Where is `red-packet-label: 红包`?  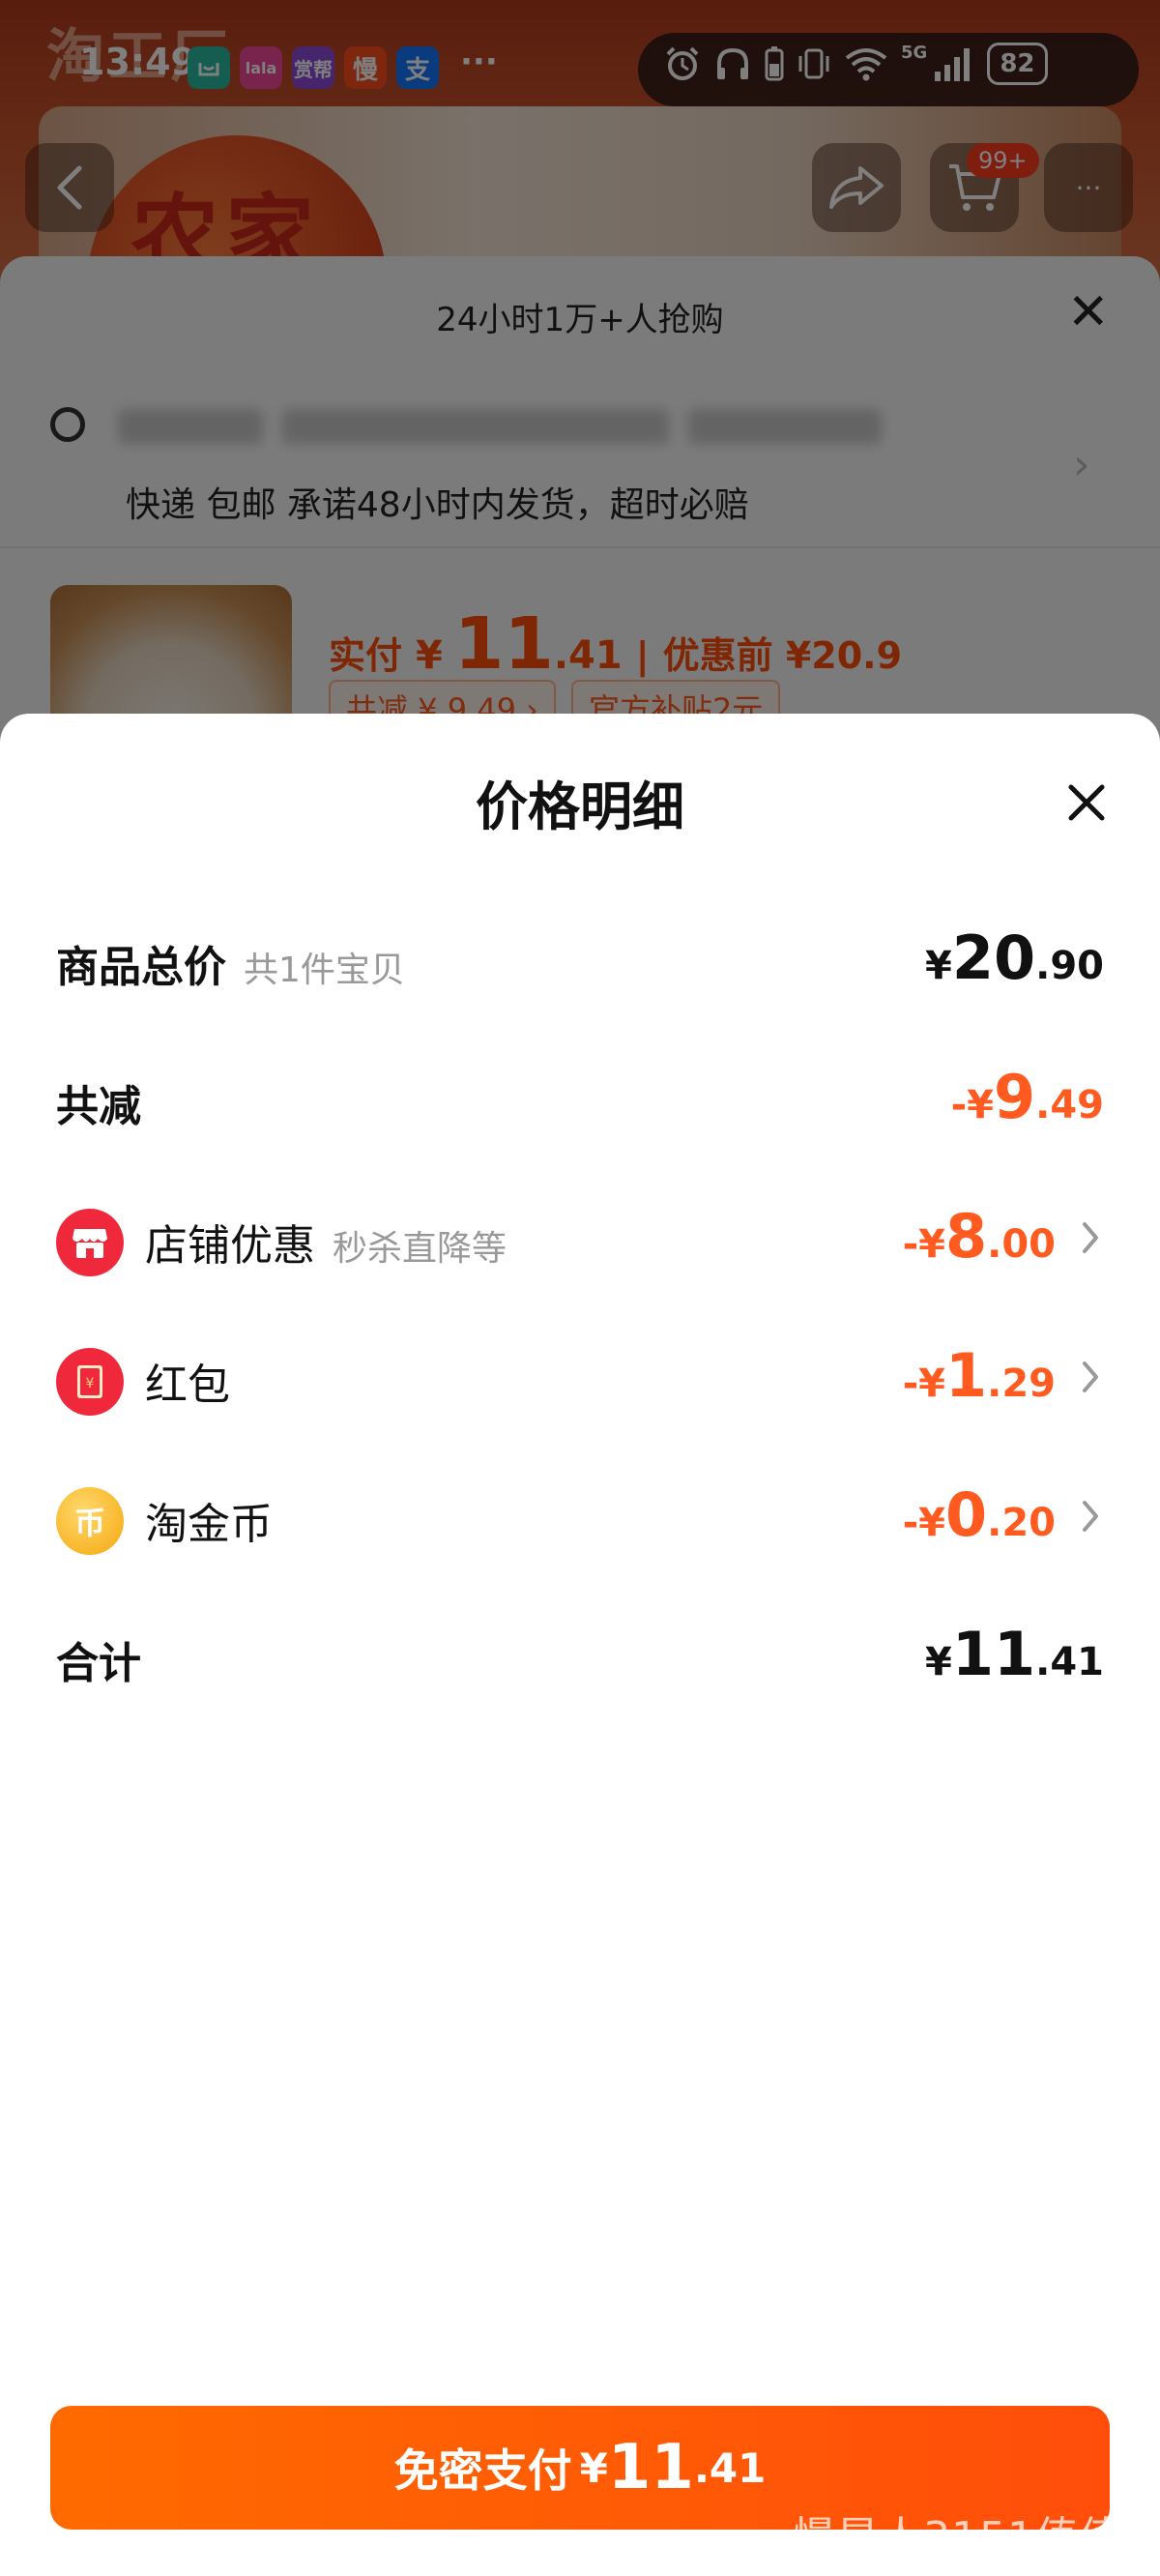
red-packet-label: 红包 is located at coordinates (188, 1385).